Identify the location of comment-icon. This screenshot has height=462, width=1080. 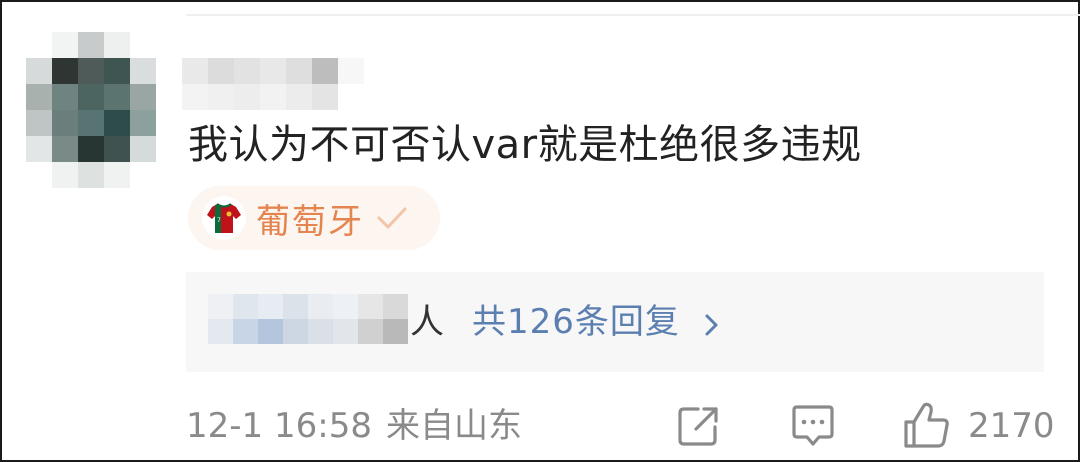
(813, 426).